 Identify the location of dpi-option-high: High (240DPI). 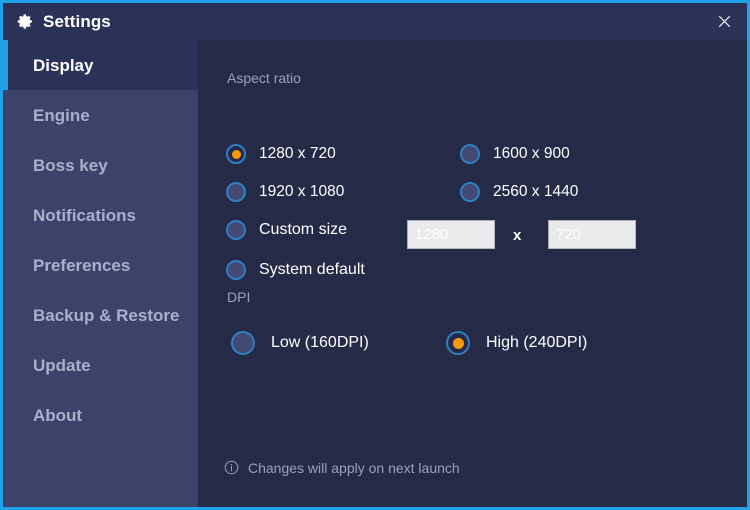
(516, 343).